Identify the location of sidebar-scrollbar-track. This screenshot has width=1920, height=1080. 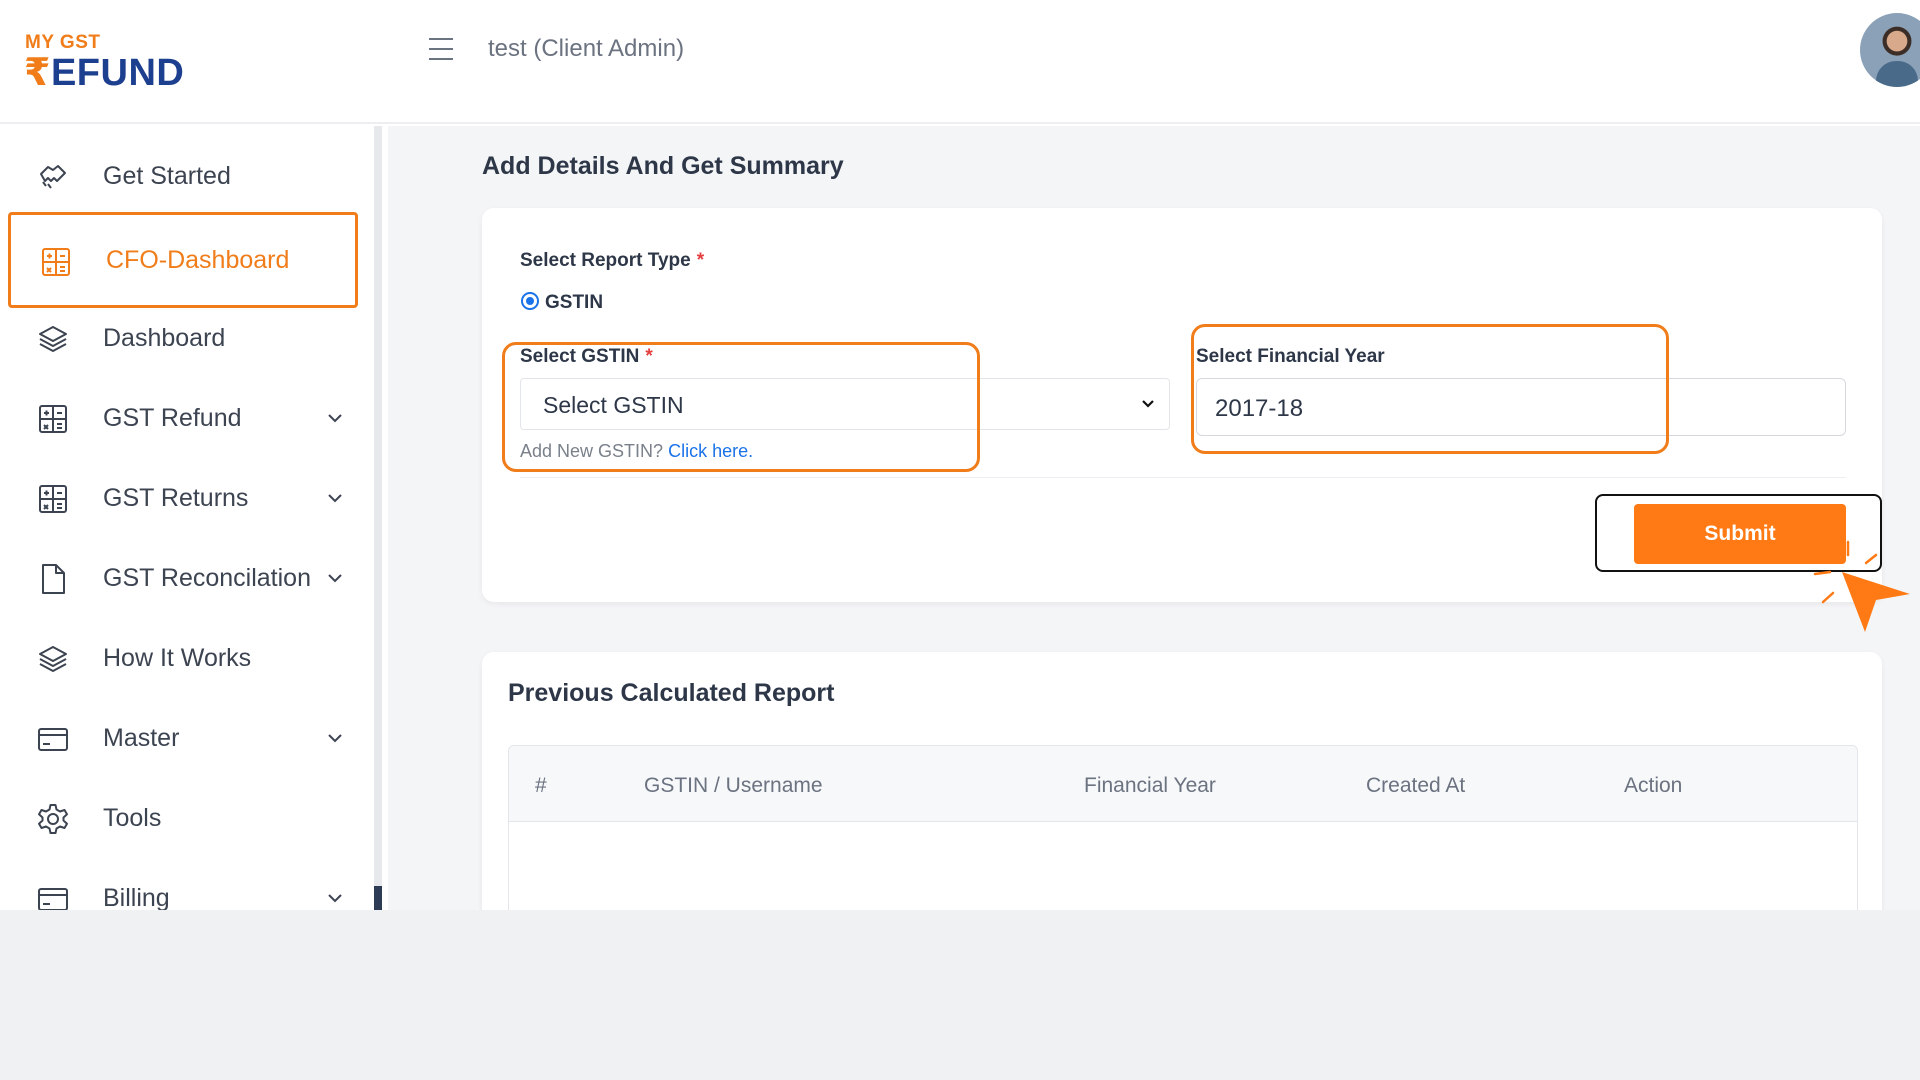
(378, 518).